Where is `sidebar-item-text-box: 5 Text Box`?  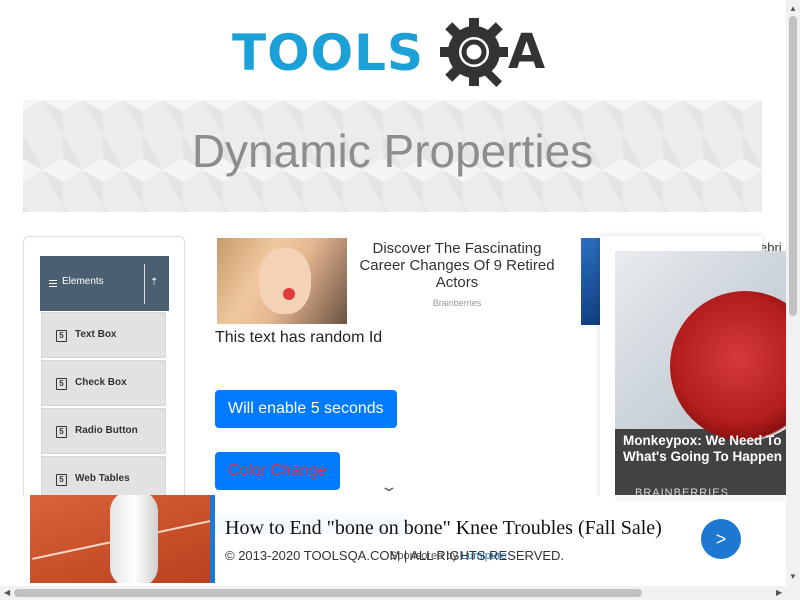 sidebar-item-text-box: 5 Text Box is located at coordinates (103, 335).